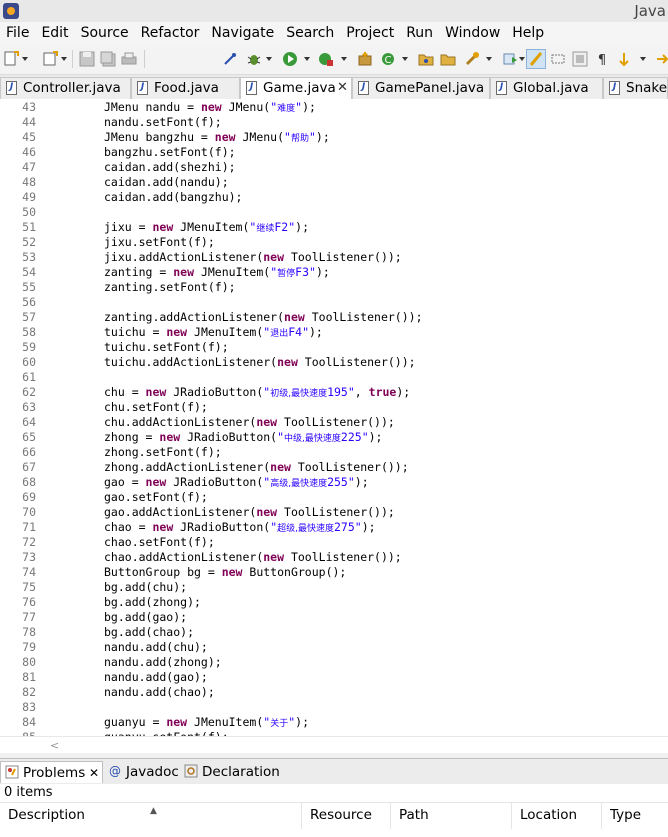 This screenshot has height=837, width=668. What do you see at coordinates (17, 33) in the screenshot?
I see `menu-file: File` at bounding box center [17, 33].